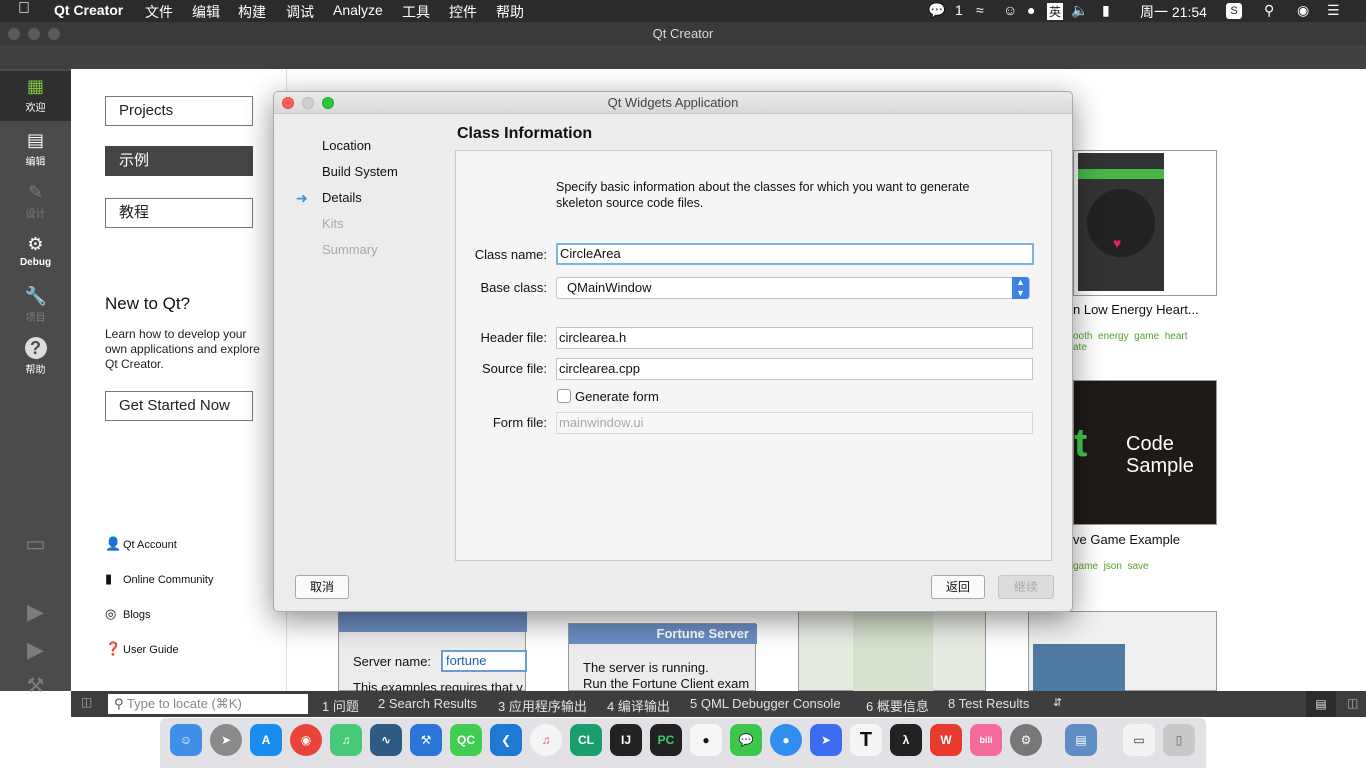  Describe the element at coordinates (826, 740) in the screenshot. I see `lark-icon: ➤` at that location.